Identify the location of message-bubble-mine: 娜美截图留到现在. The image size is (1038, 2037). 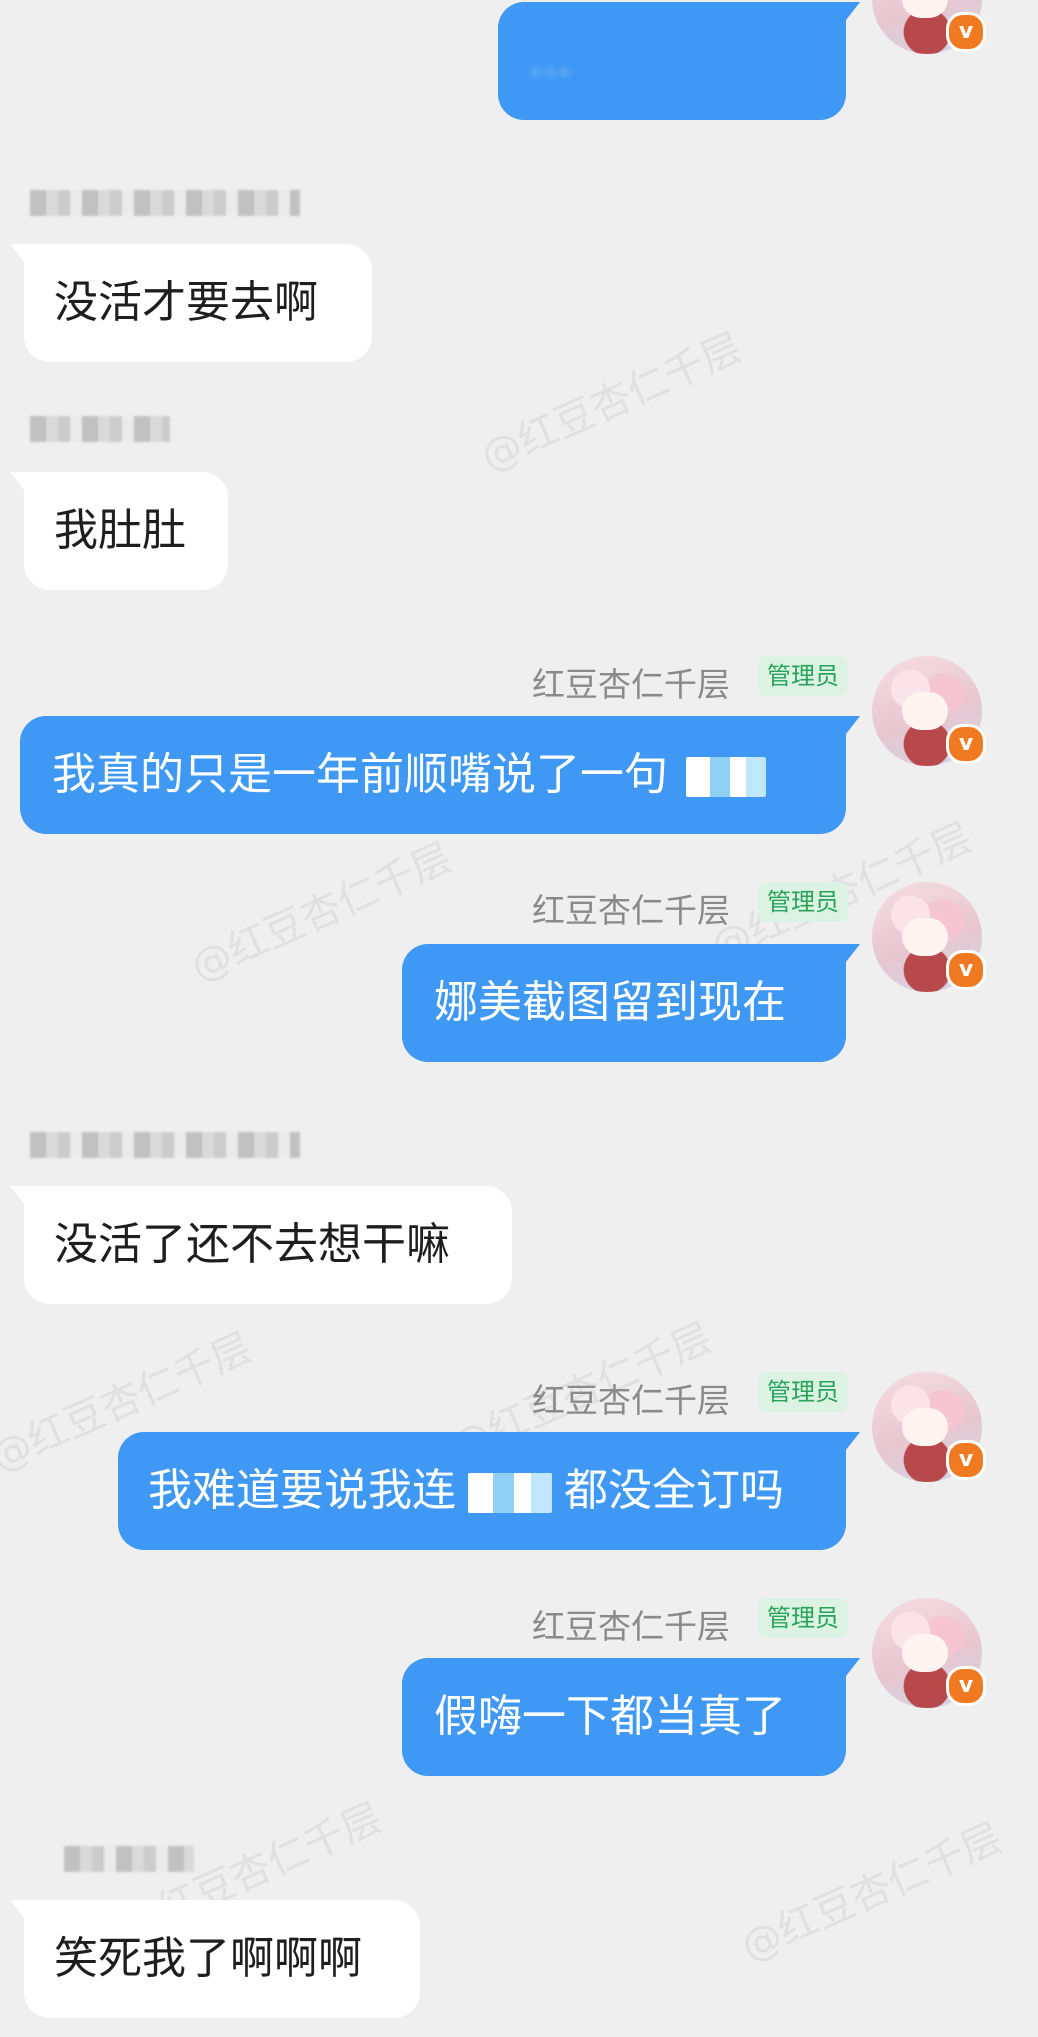
(631, 1003).